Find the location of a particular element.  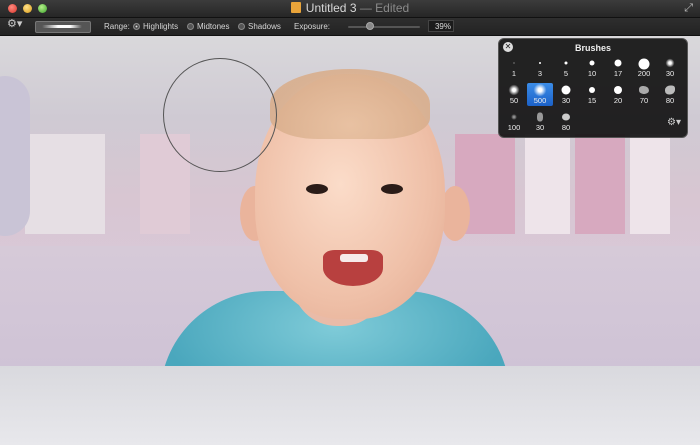

brush-preset: 17 is located at coordinates (618, 67).